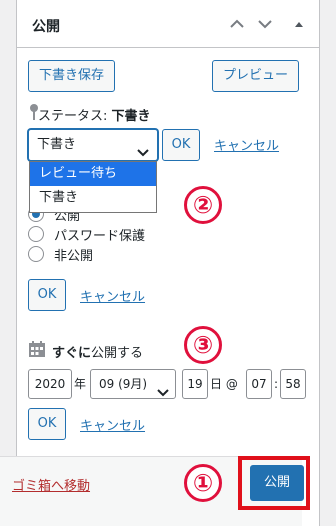 The height and width of the screenshot is (526, 336). Describe the element at coordinates (80, 384) in the screenshot. I see `year-suffix: 年` at that location.